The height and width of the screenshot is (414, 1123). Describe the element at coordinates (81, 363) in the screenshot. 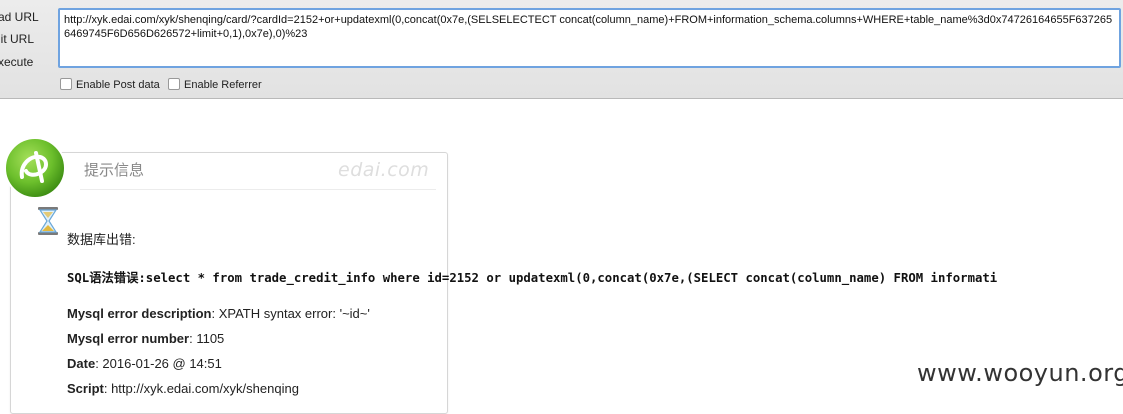

I see `date-label: Date` at that location.